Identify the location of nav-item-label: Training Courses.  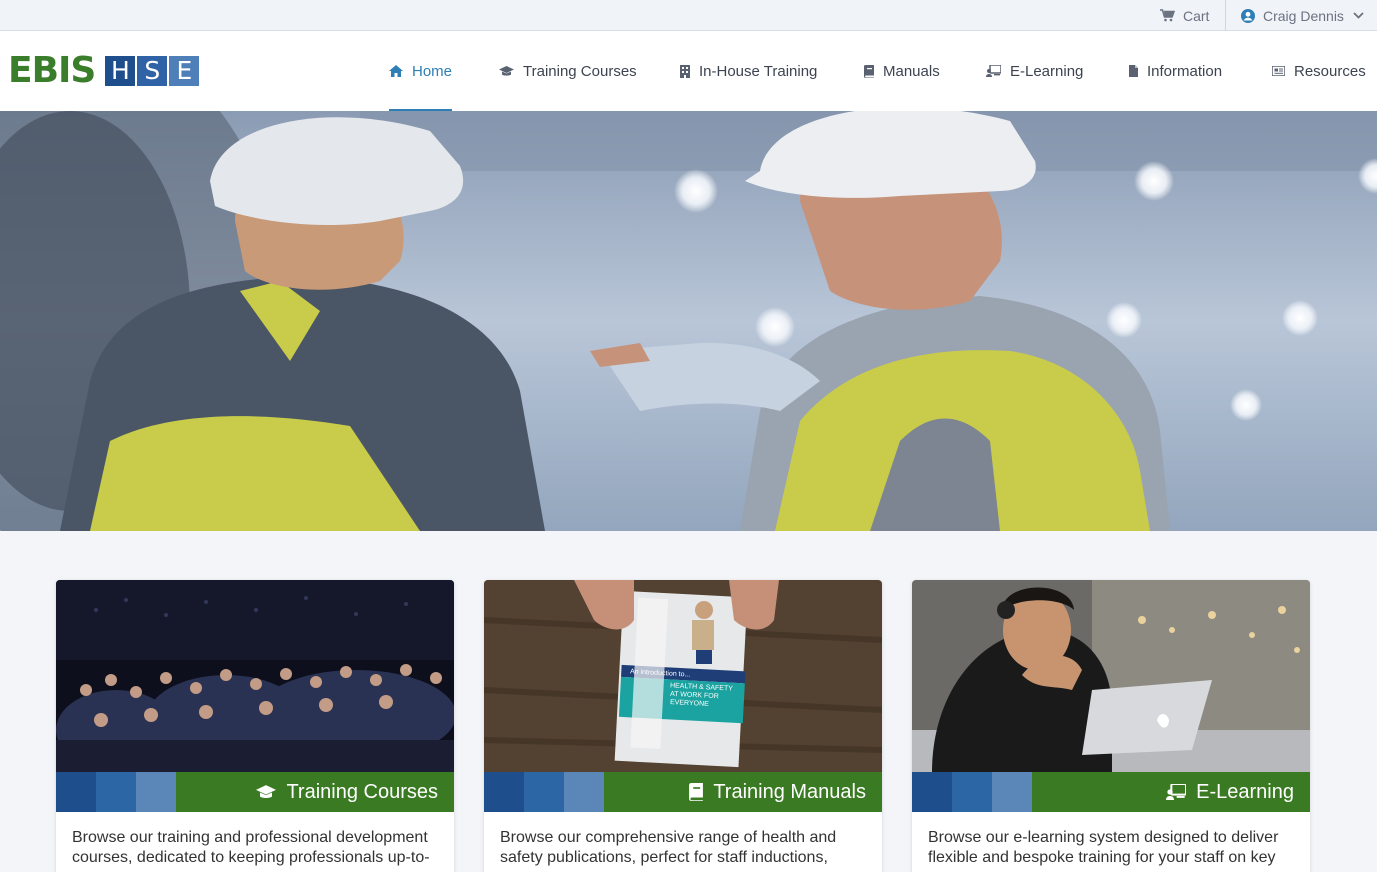
(580, 71).